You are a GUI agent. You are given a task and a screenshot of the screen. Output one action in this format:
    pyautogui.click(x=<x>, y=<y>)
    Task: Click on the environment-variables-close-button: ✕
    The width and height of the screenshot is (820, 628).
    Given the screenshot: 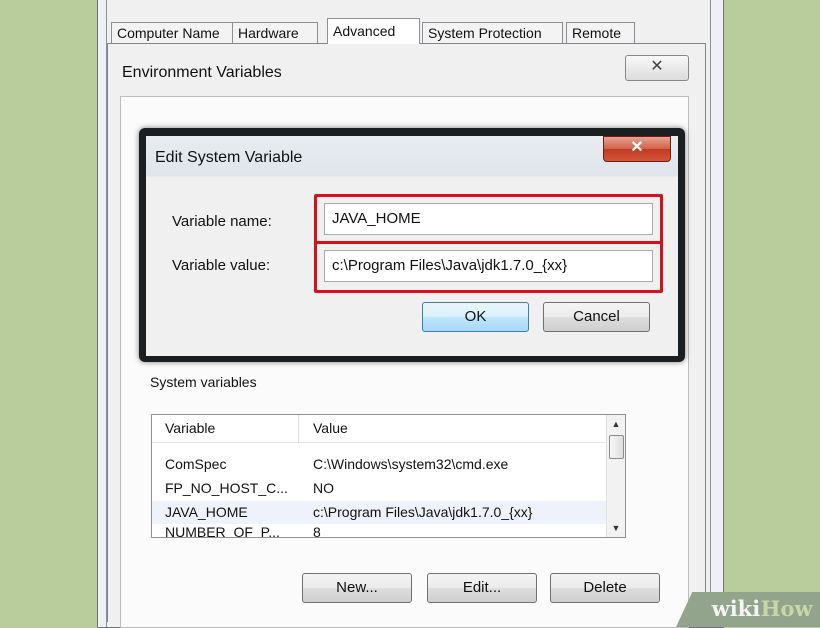 What is the action you would take?
    pyautogui.click(x=657, y=68)
    